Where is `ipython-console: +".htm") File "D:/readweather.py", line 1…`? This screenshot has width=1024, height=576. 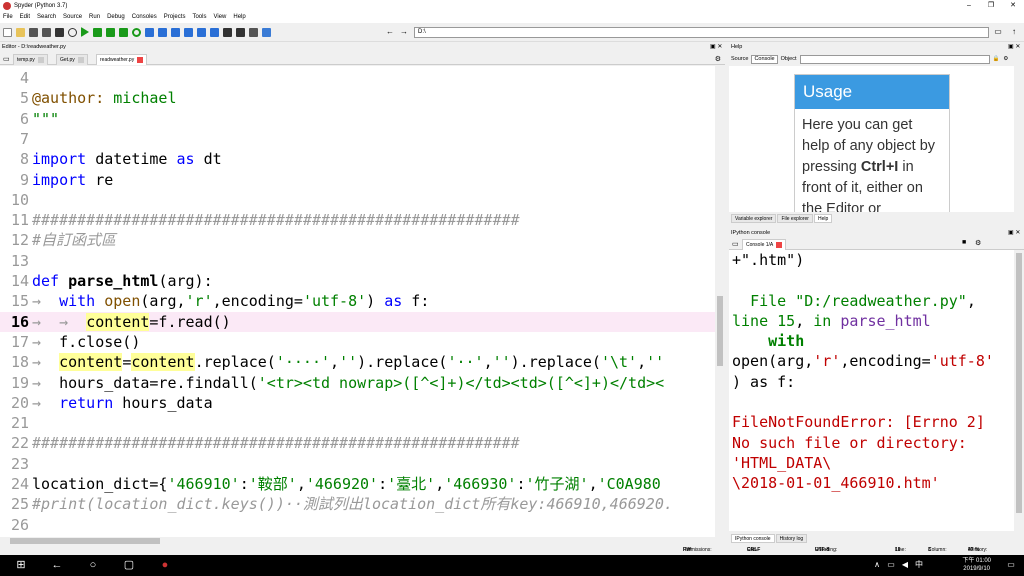 ipython-console: +".htm") File "D:/readweather.py", line 1… is located at coordinates (871, 390).